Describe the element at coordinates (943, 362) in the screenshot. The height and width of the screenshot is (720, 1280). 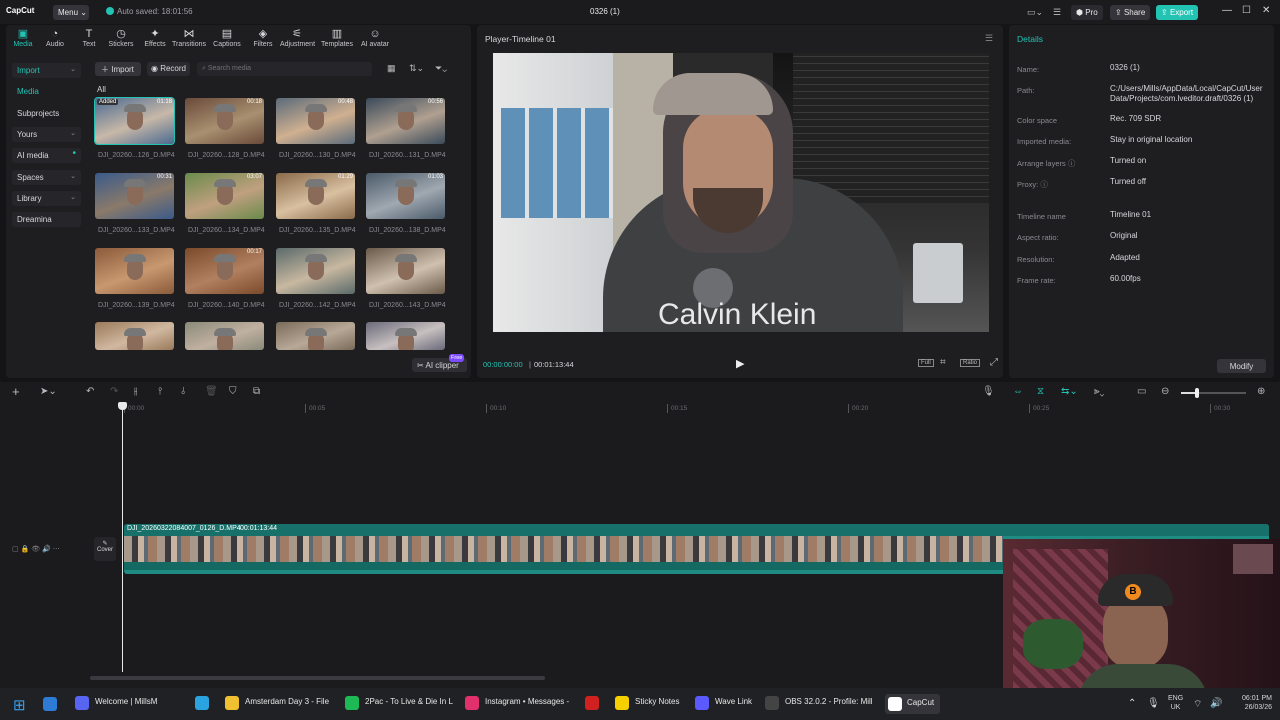
I see `crop-icon: ⌗` at that location.